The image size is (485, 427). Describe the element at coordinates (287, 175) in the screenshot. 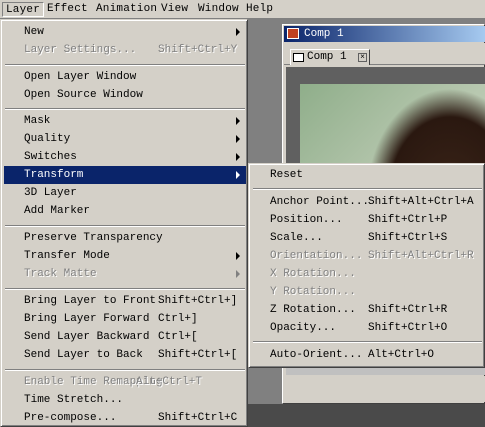

I see `menu-item-label: Reset` at that location.